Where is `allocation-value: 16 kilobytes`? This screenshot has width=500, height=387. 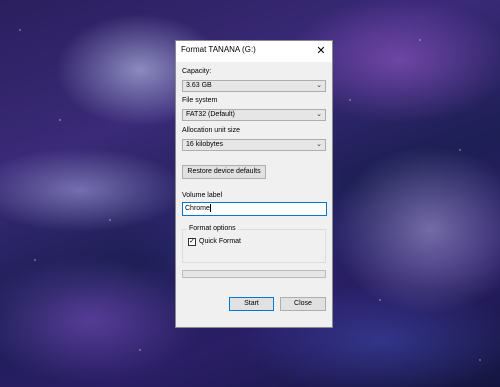 allocation-value: 16 kilobytes is located at coordinates (204, 144).